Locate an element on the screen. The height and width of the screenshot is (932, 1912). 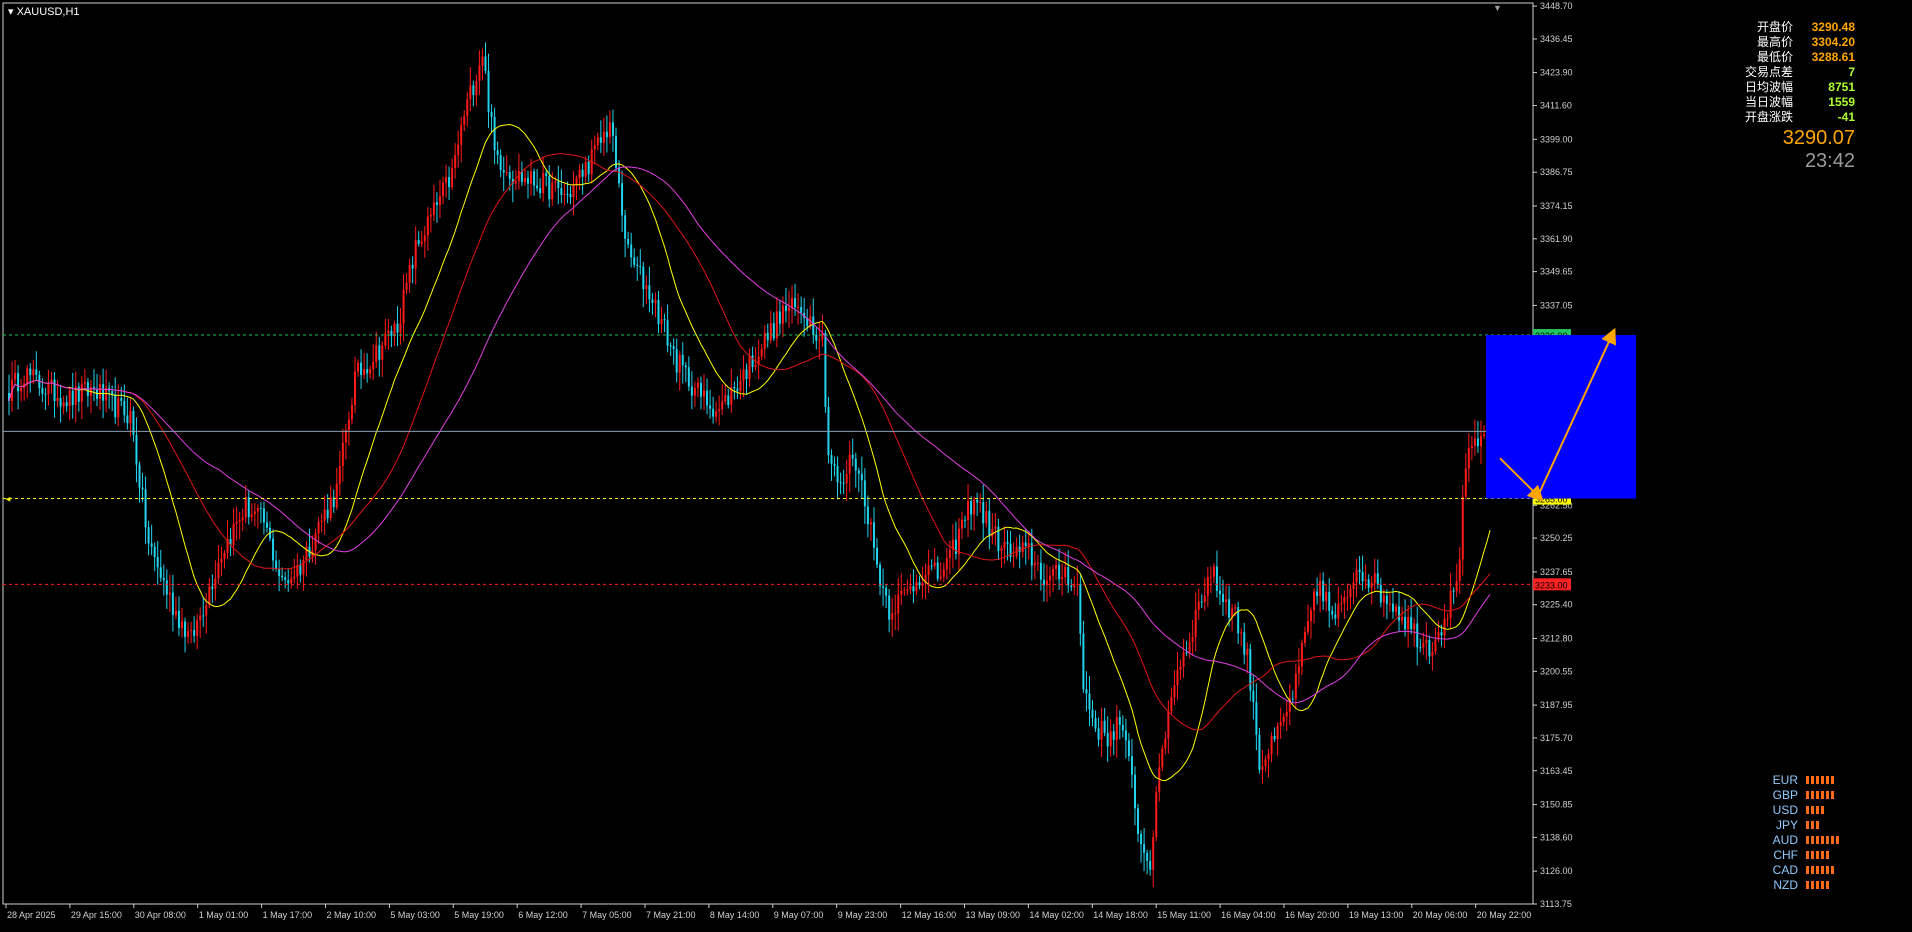
info-label: 开盘价 is located at coordinates (1774, 27).